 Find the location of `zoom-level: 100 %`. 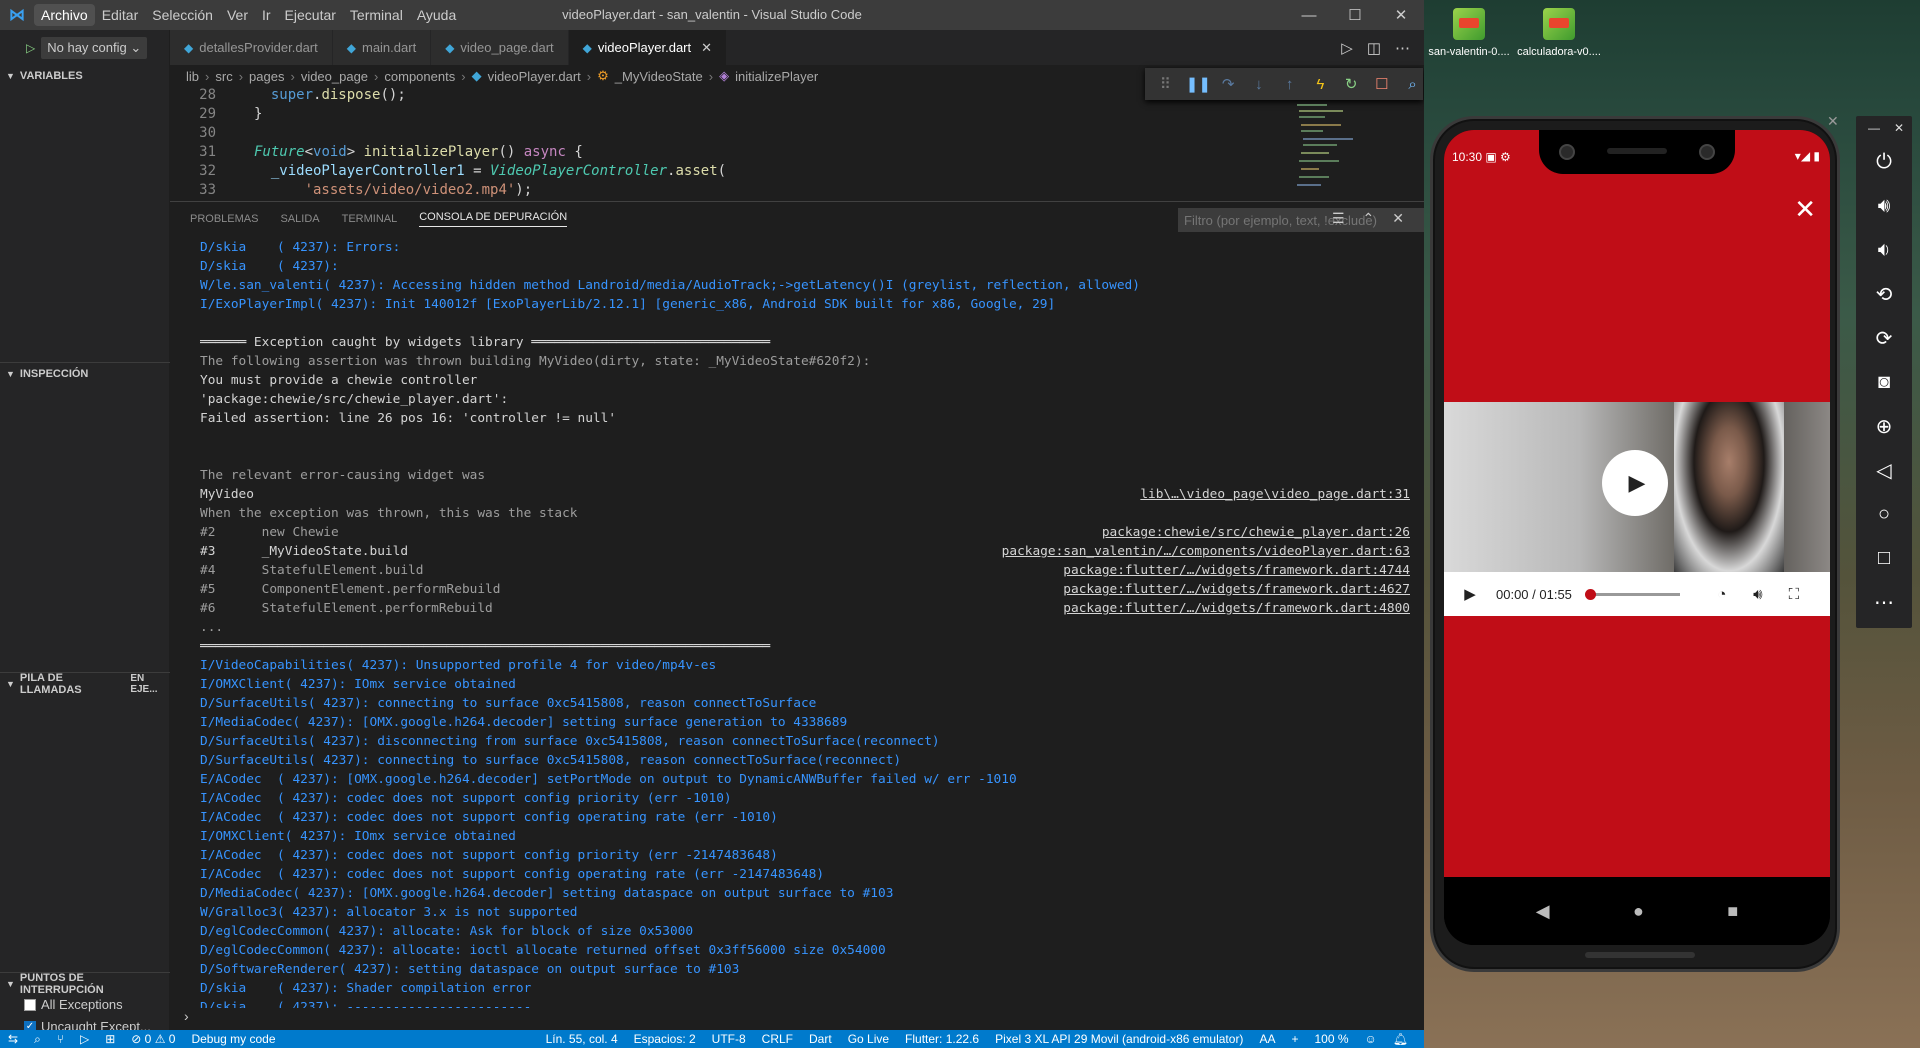

zoom-level: 100 % is located at coordinates (1331, 1039).